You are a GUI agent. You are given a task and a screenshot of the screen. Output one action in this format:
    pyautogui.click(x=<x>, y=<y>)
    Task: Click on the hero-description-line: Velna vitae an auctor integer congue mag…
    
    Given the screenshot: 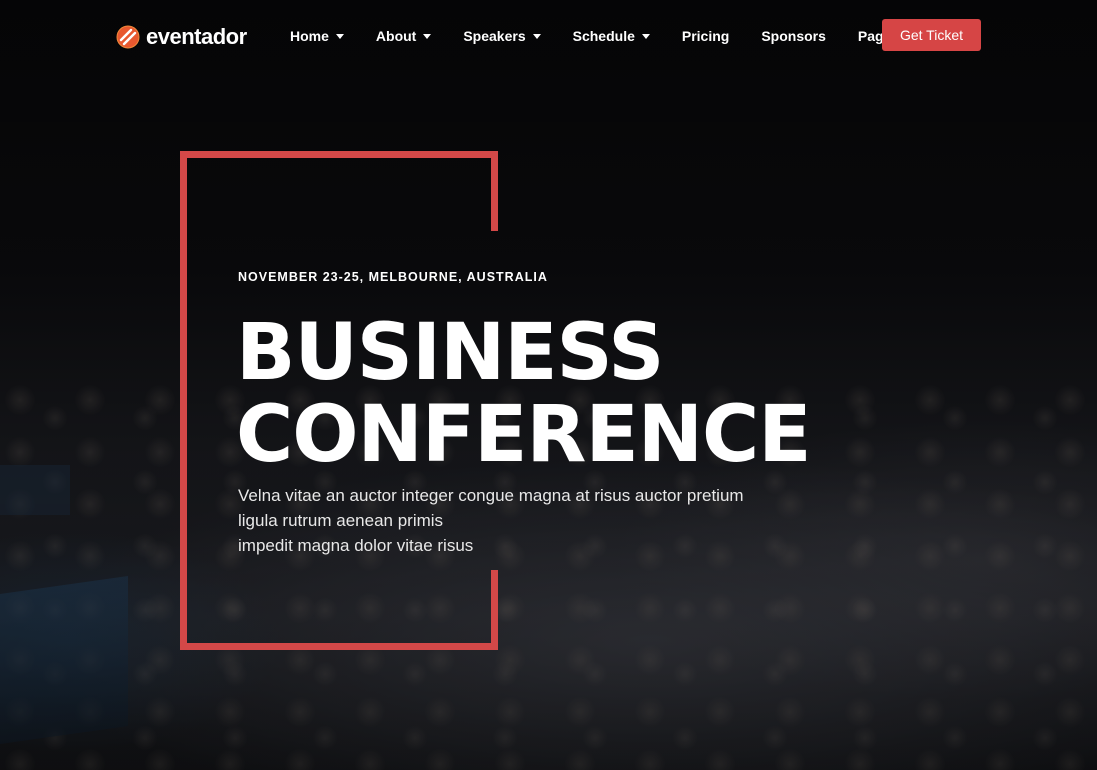 What is the action you would take?
    pyautogui.click(x=491, y=495)
    